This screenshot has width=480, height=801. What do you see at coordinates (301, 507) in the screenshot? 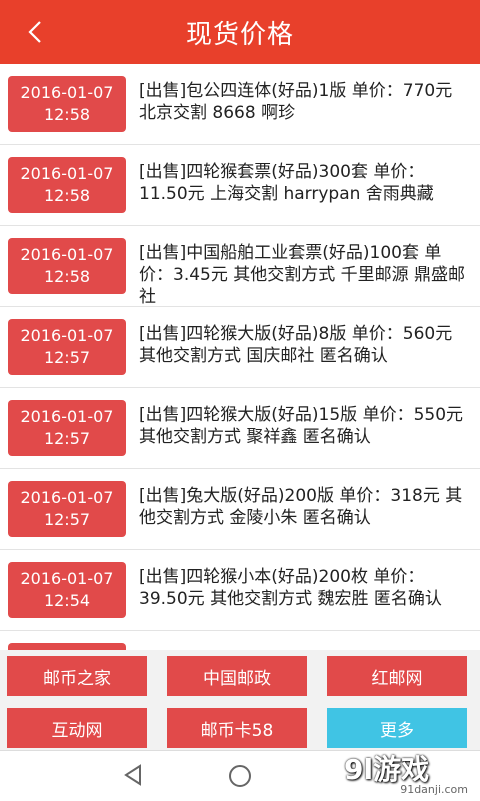
I see `listing-text: [出售]兔大版(好品)200版 单价：318元 其他交割方式 金陵小朱 匿名确认` at bounding box center [301, 507].